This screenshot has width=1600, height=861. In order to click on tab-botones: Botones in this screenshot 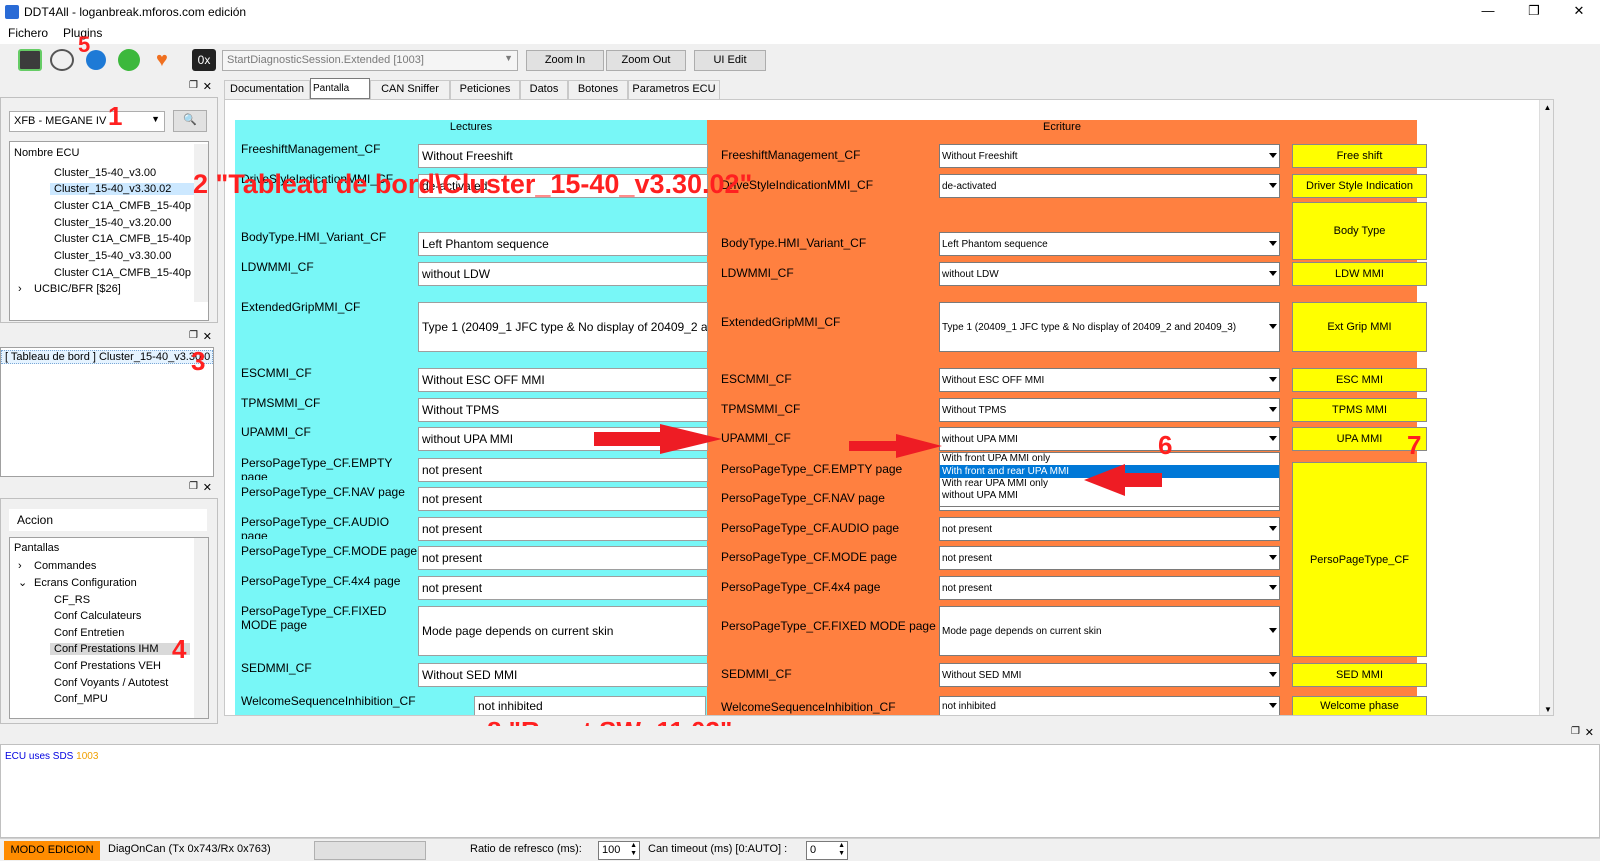, I will do `click(598, 89)`.